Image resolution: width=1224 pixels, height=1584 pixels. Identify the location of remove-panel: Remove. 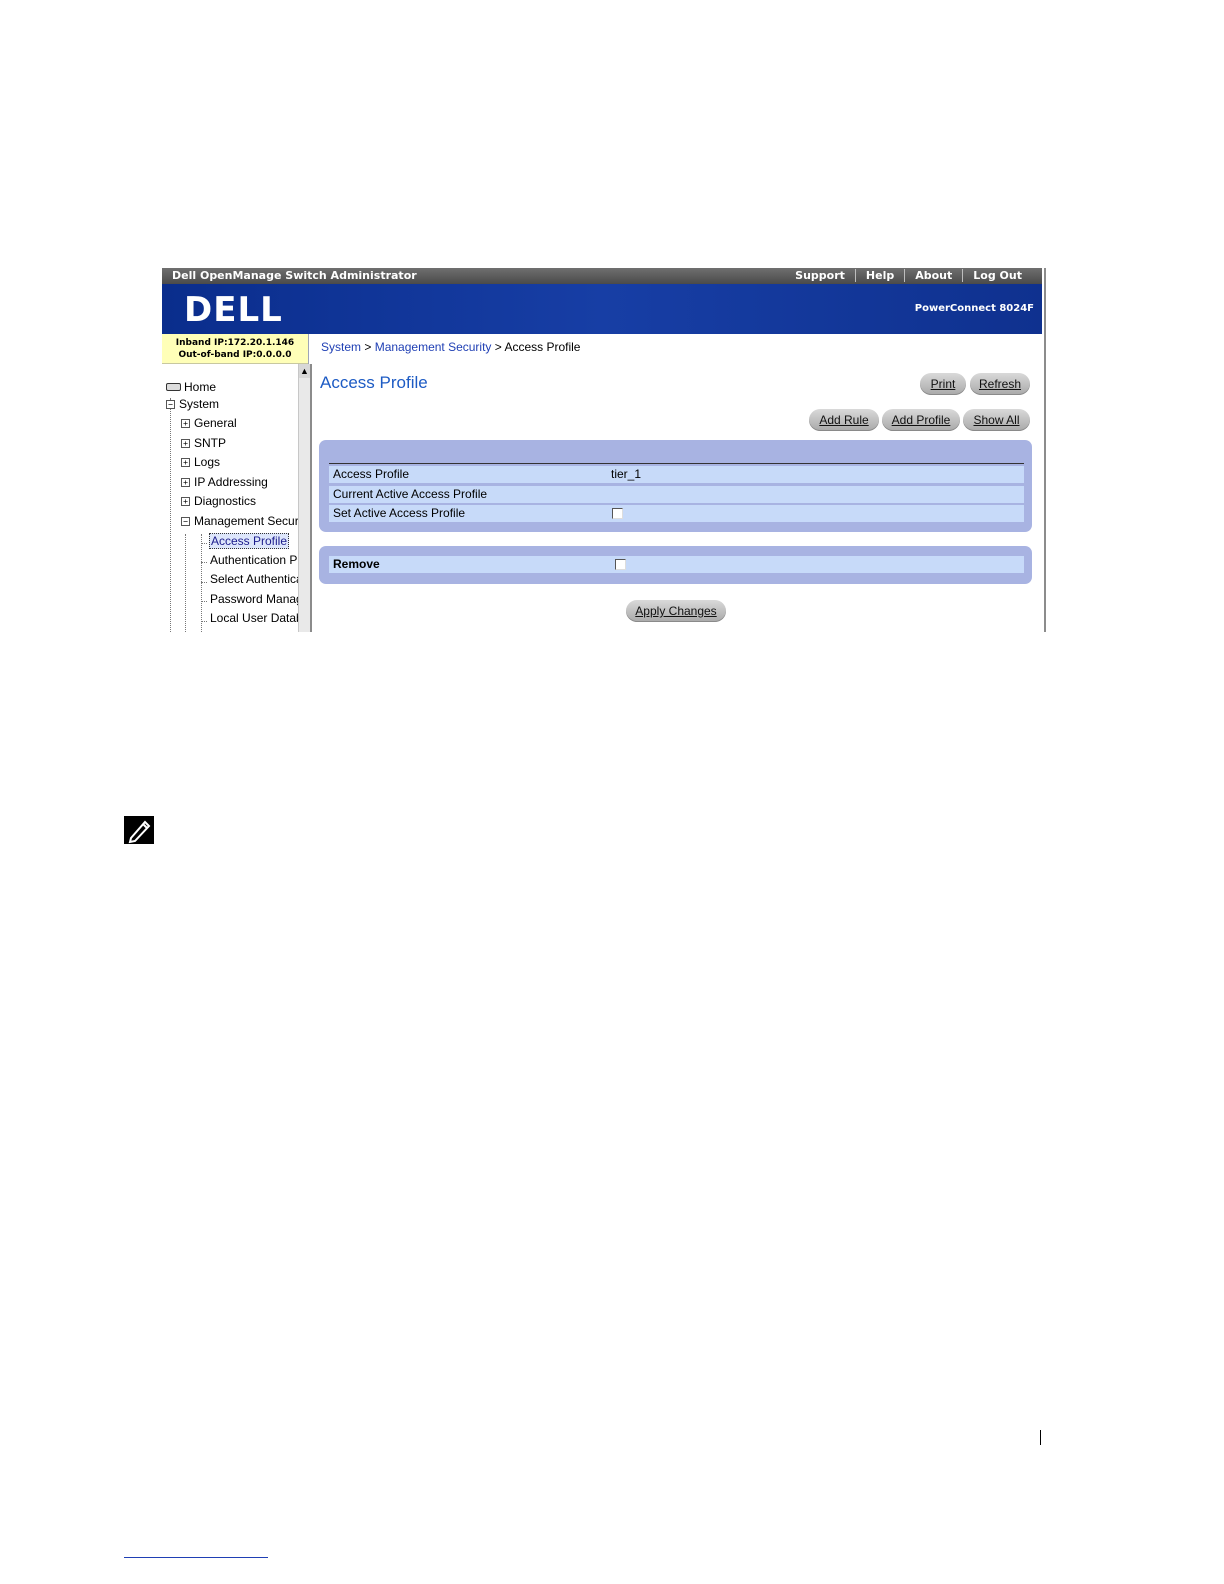
(675, 565).